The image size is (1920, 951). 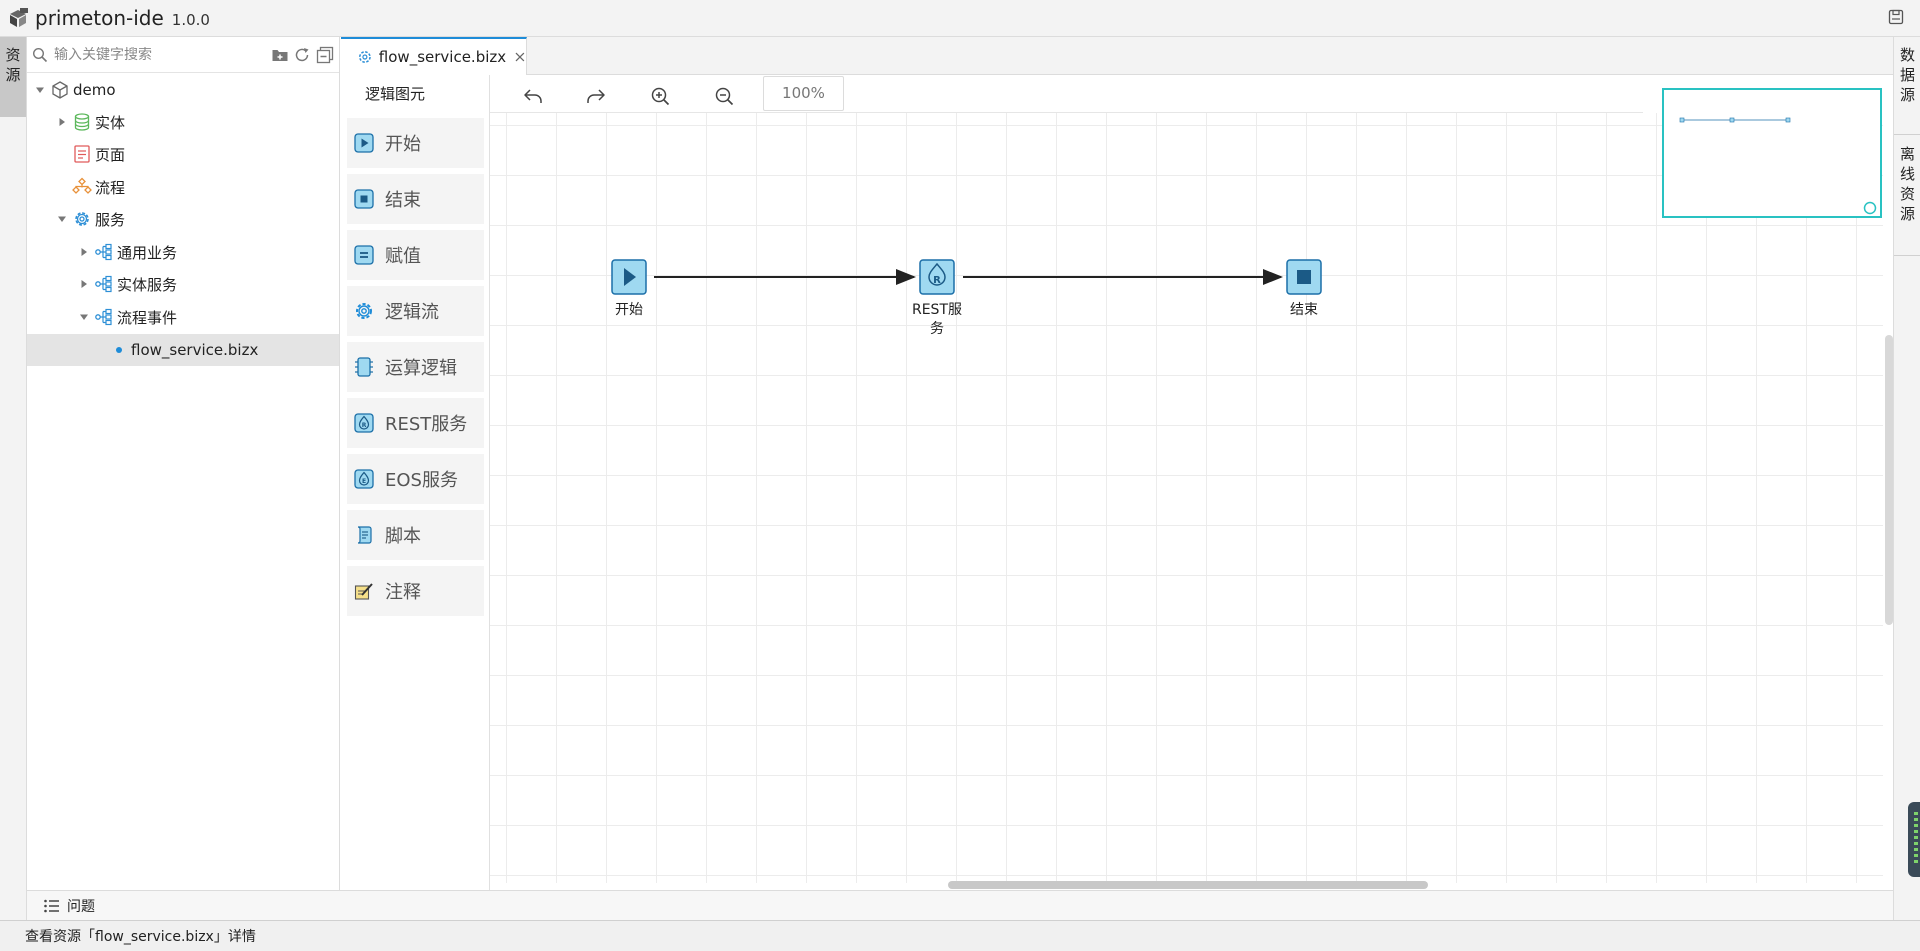 What do you see at coordinates (183, 463) in the screenshot?
I see `explorer-panel: demo 实体 页面 流程` at bounding box center [183, 463].